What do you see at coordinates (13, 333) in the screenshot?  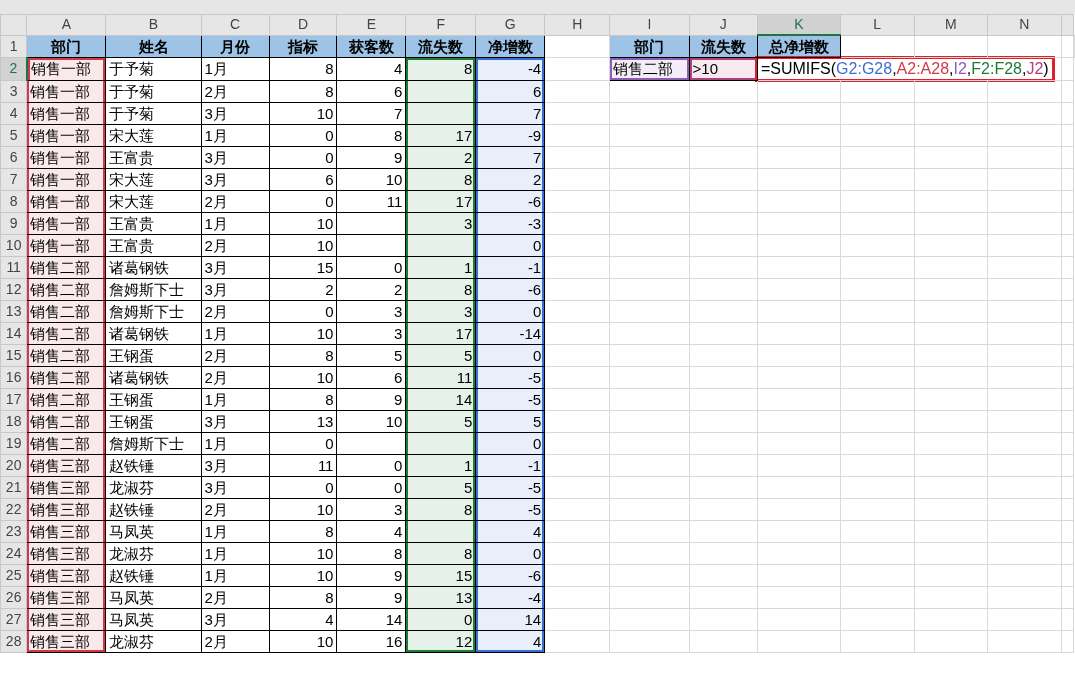 I see `row-header: 14` at bounding box center [13, 333].